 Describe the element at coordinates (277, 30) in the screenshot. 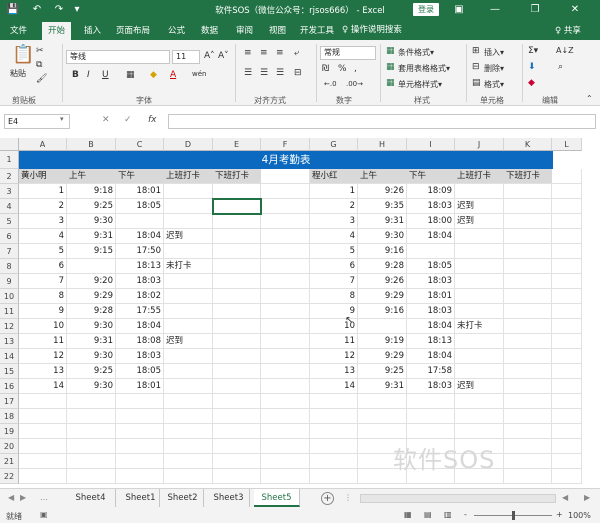

I see `tab-view: 视图` at that location.